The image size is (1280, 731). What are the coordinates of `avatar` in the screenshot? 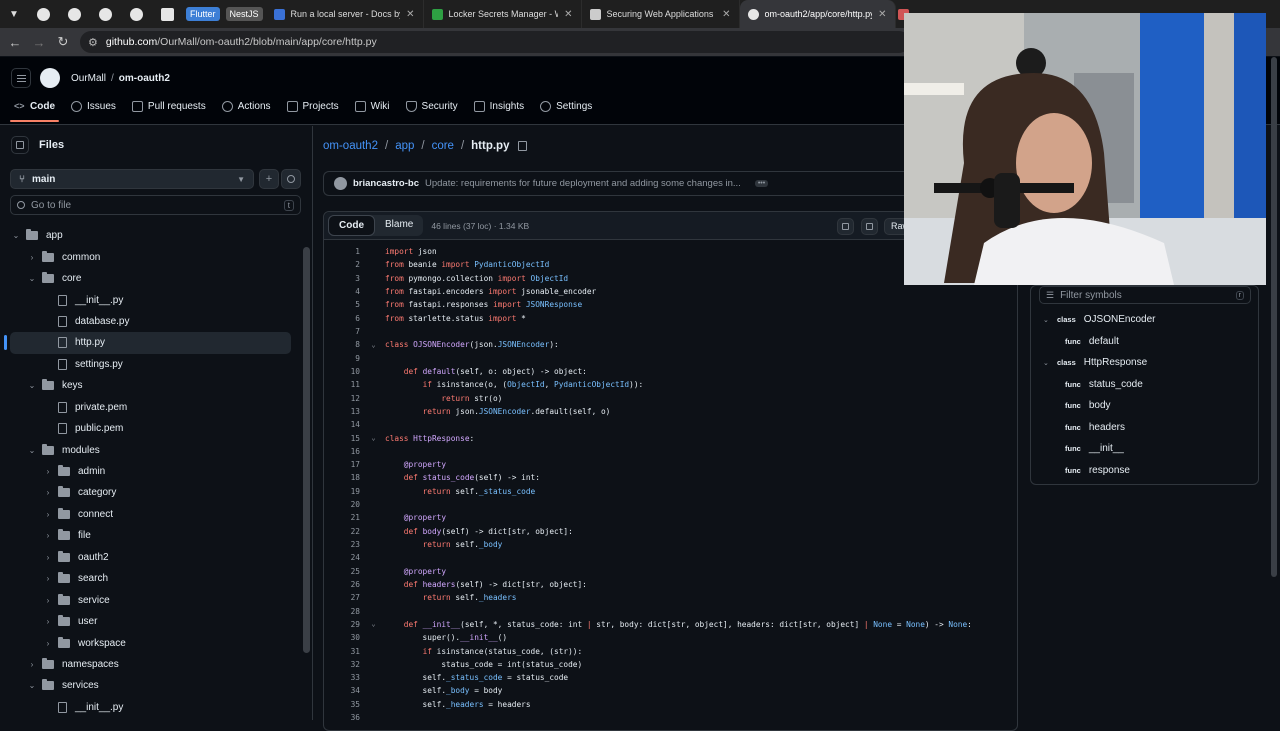 It's located at (340, 183).